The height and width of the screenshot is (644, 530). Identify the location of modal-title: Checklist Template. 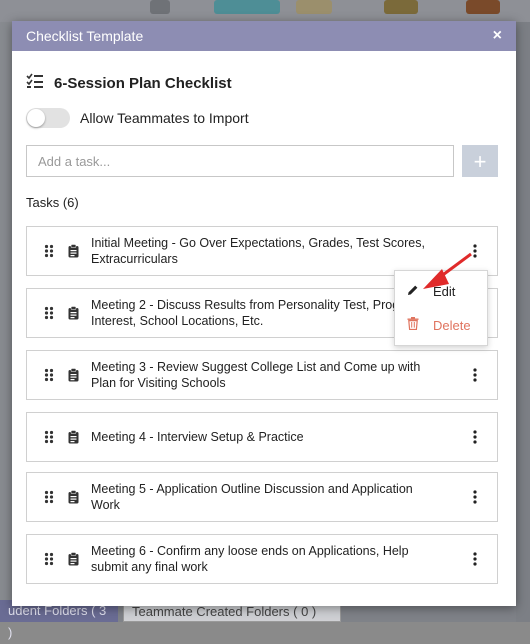
(85, 36).